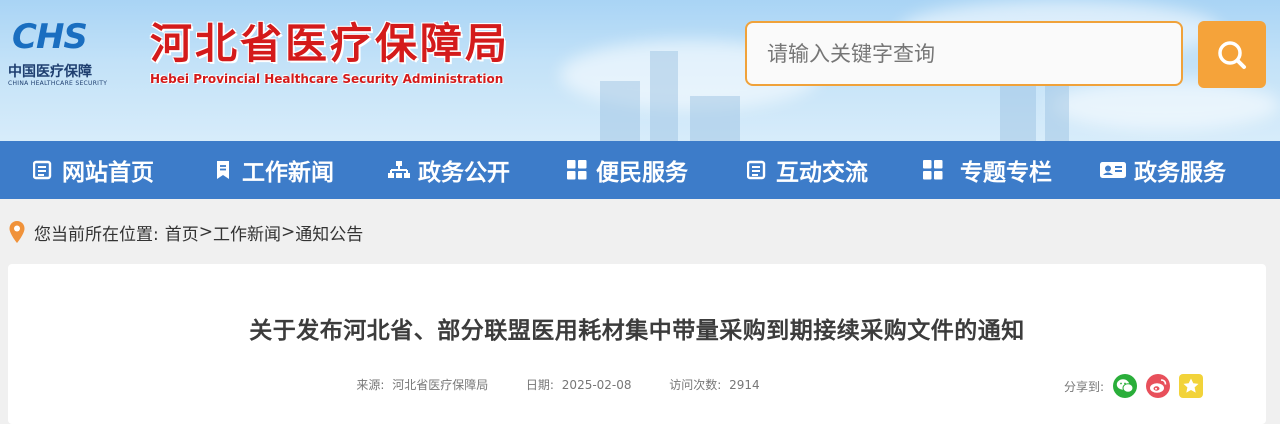 The height and width of the screenshot is (424, 1280). I want to click on chs-logo-en: CHINA HEALTHCARE SECURITY, so click(58, 83).